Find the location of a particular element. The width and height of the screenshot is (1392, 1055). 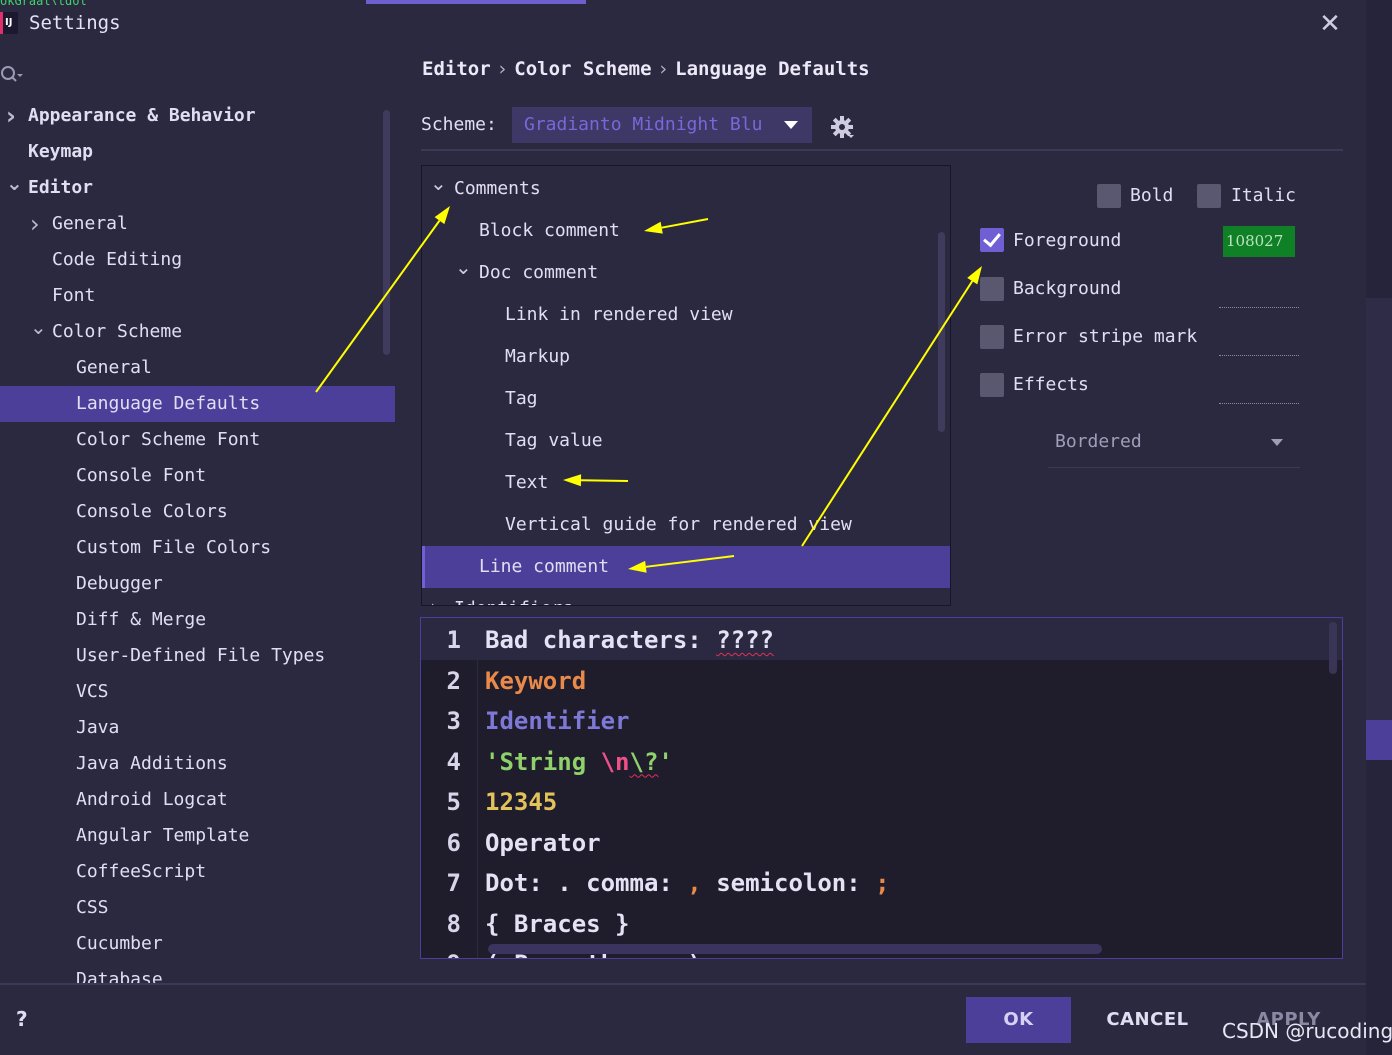

code-token: 'String is located at coordinates (543, 761).